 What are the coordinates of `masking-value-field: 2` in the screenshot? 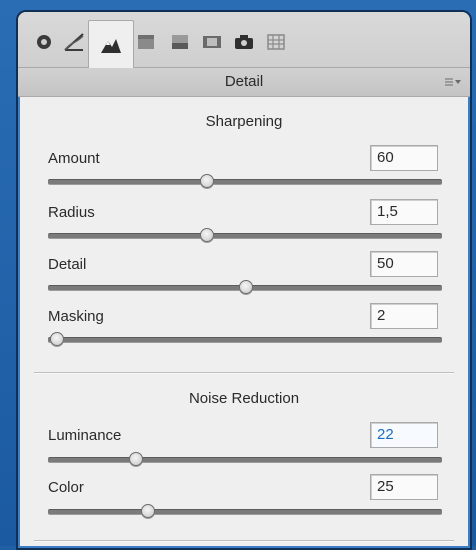 It's located at (404, 316).